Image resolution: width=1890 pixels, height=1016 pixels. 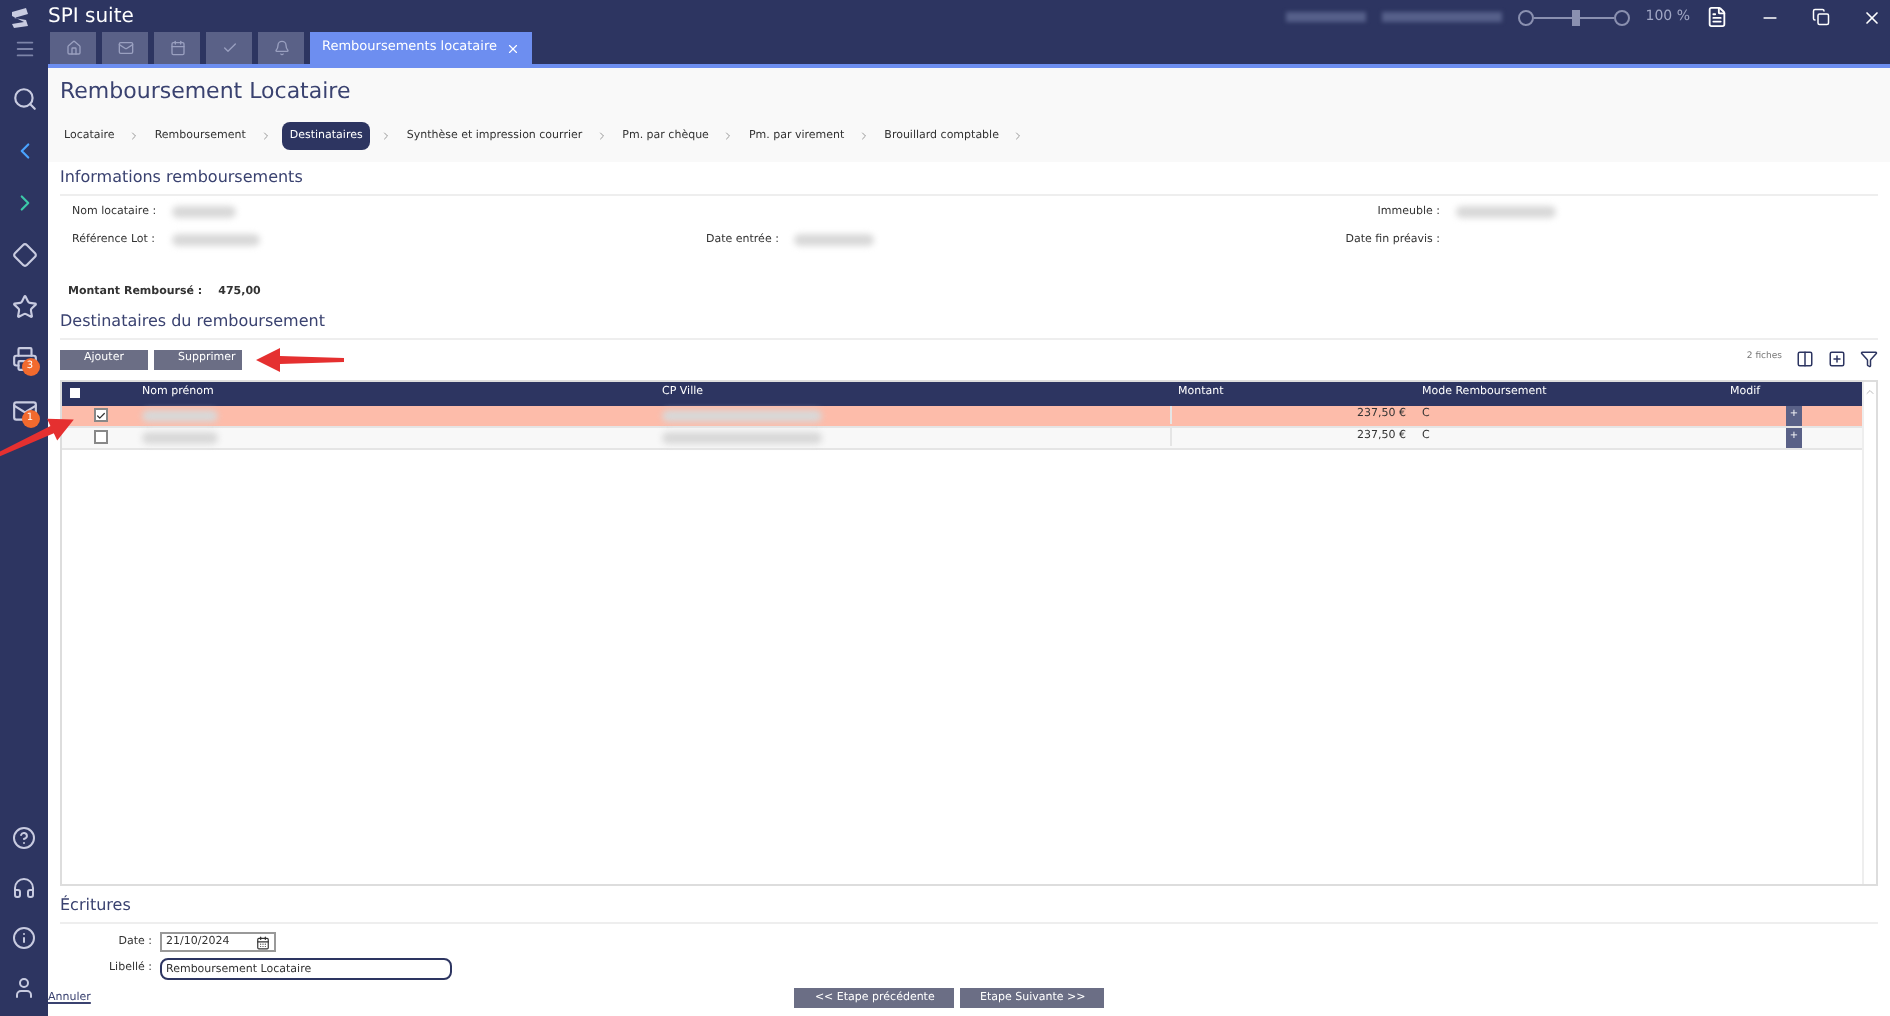 What do you see at coordinates (1869, 359) in the screenshot?
I see `filter-icon` at bounding box center [1869, 359].